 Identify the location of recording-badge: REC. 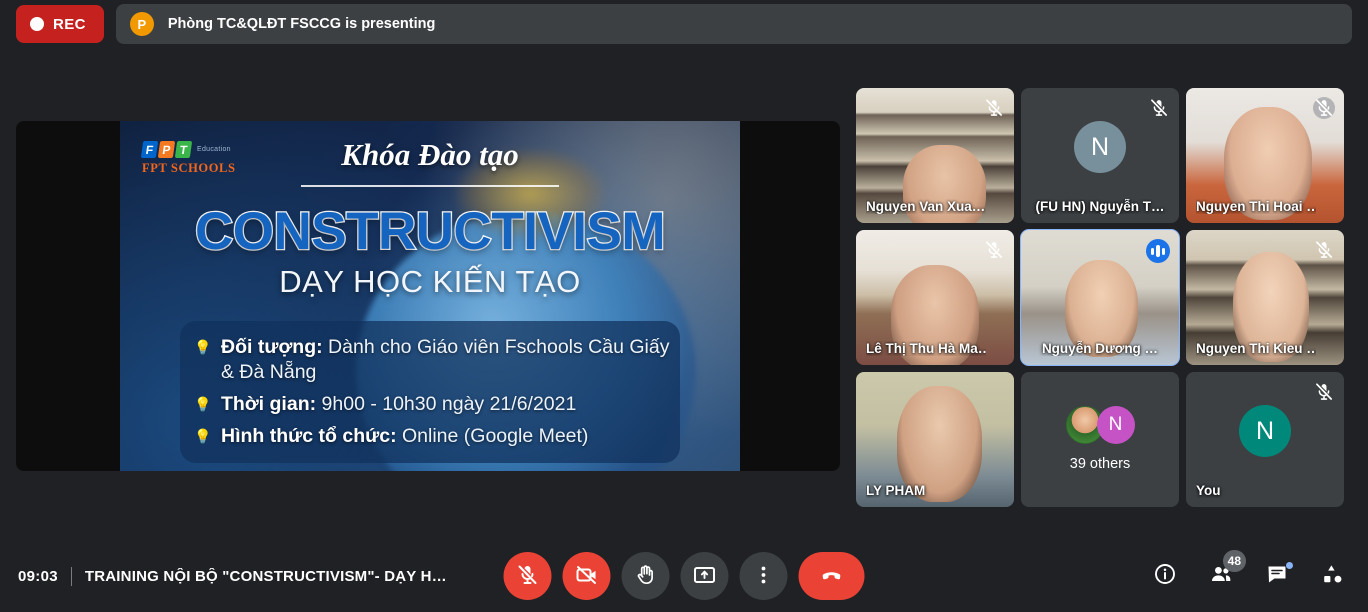
(60, 24).